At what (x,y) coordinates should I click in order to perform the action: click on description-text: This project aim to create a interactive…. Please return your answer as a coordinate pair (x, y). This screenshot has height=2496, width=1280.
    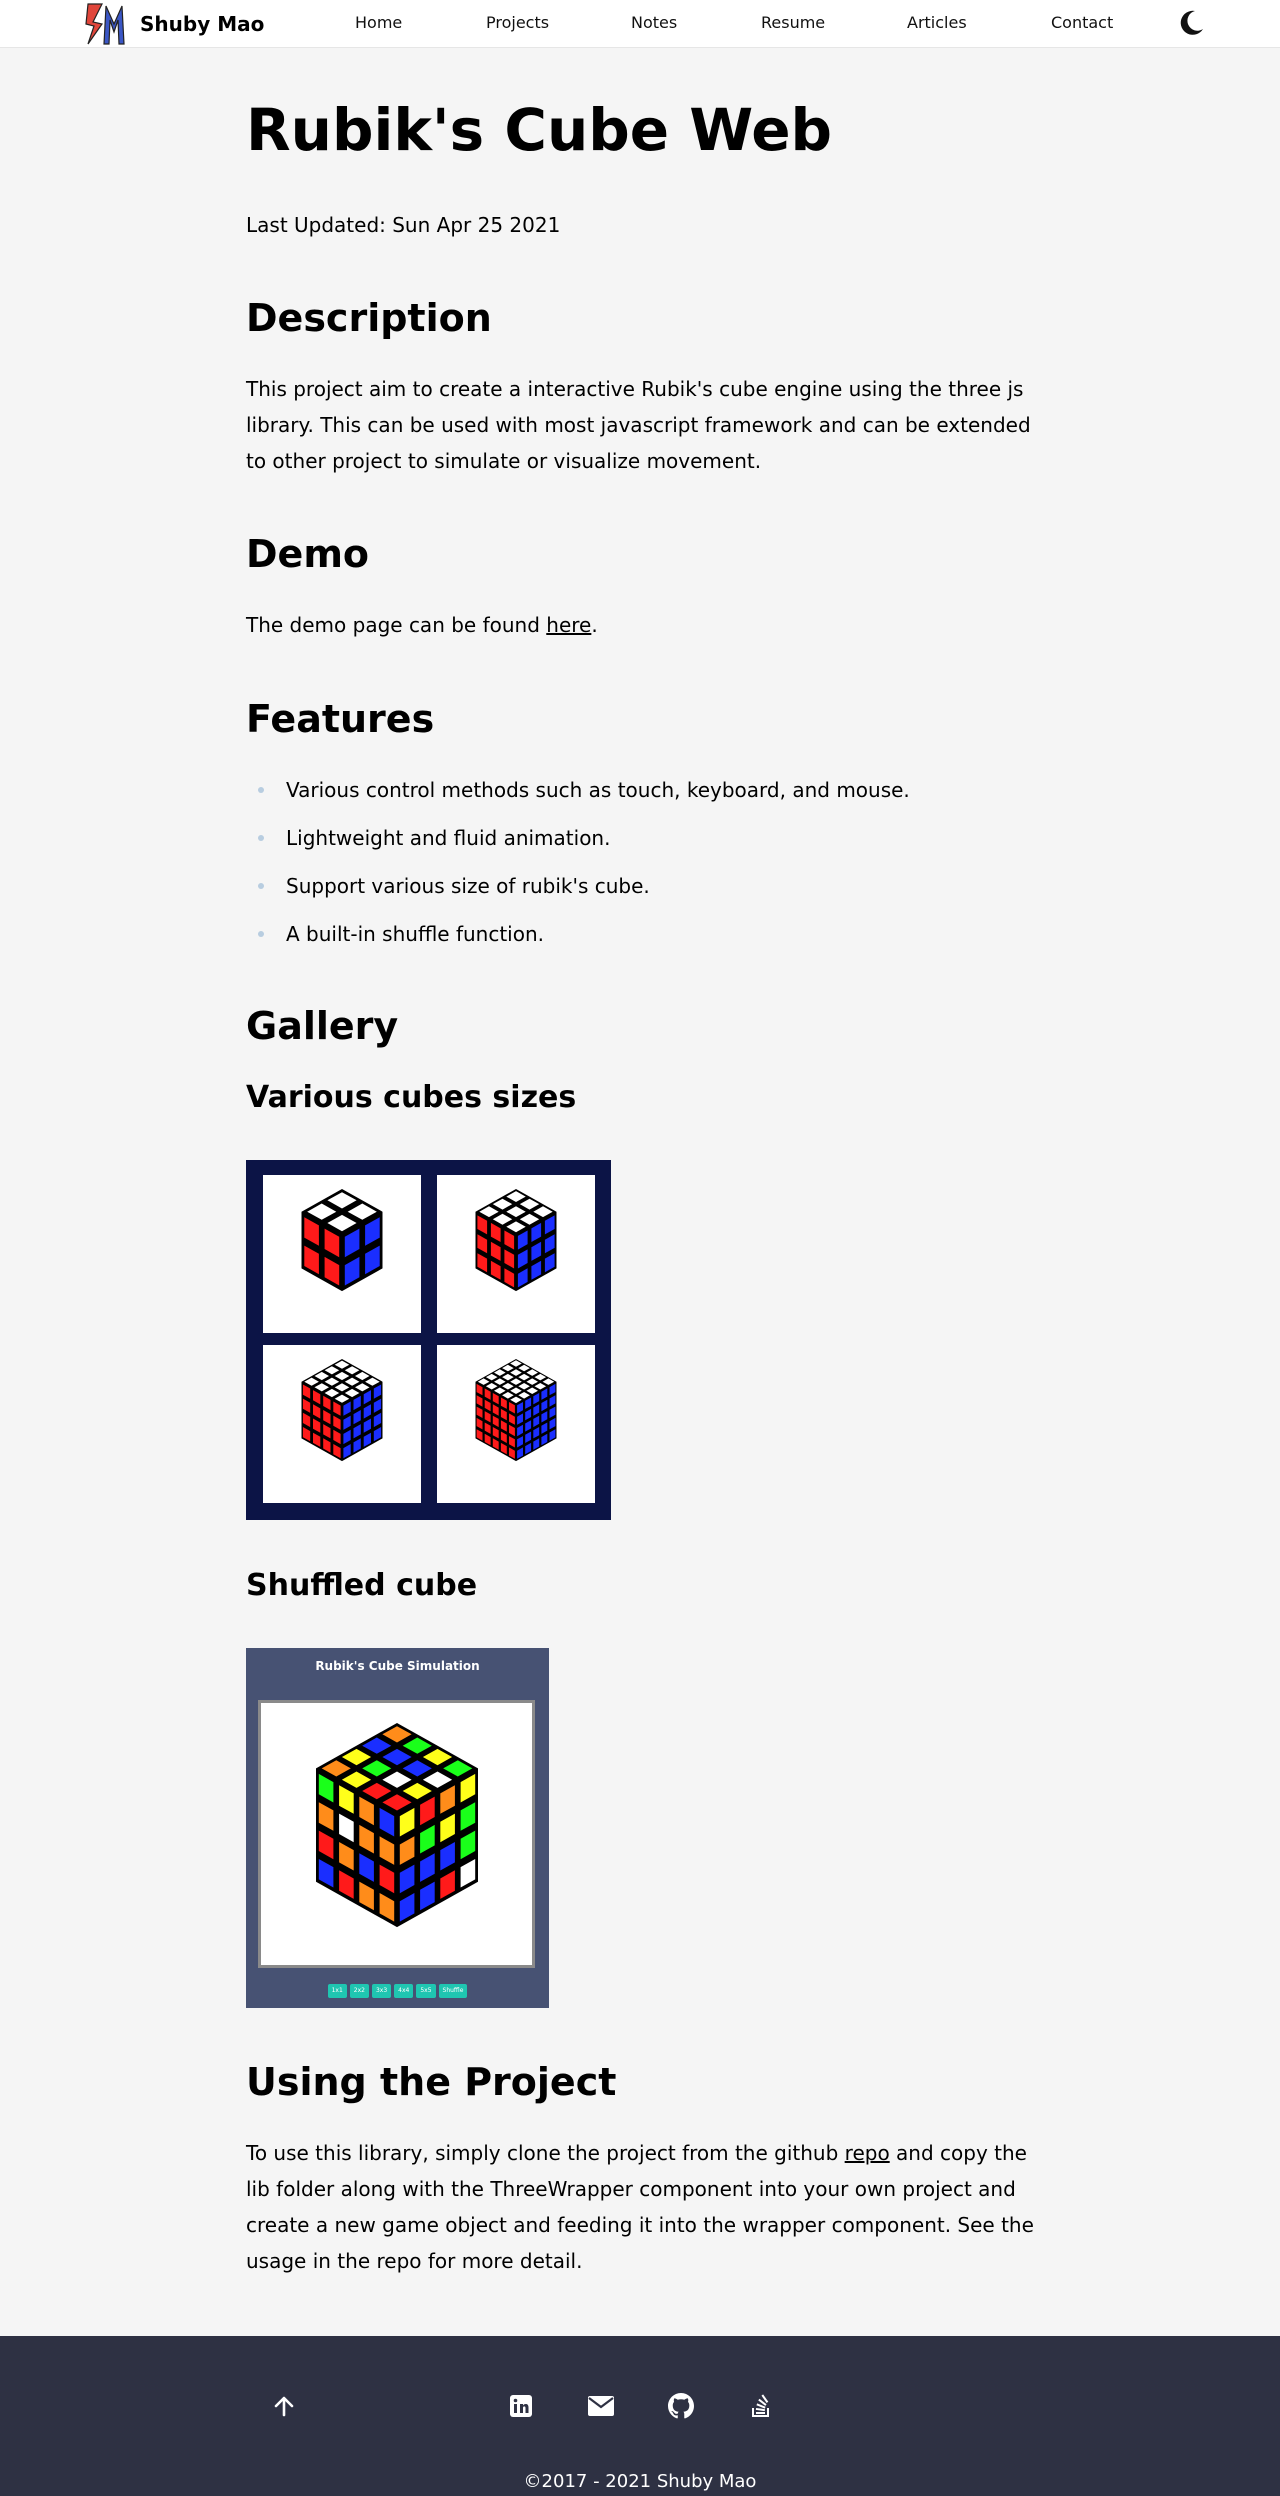
    Looking at the image, I should click on (638, 425).